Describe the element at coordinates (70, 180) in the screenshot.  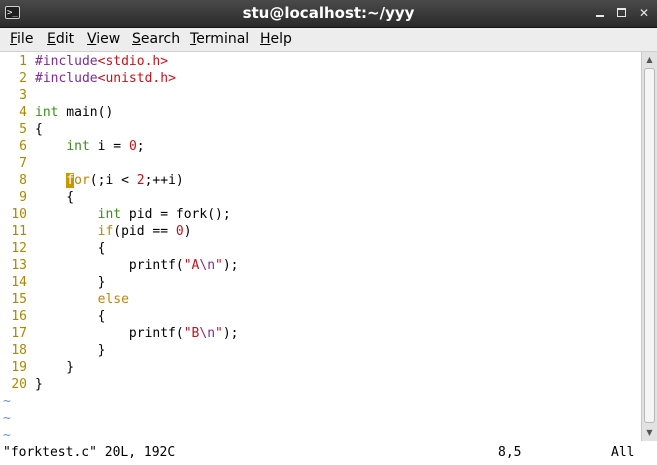
I see `text-cursor: f` at that location.